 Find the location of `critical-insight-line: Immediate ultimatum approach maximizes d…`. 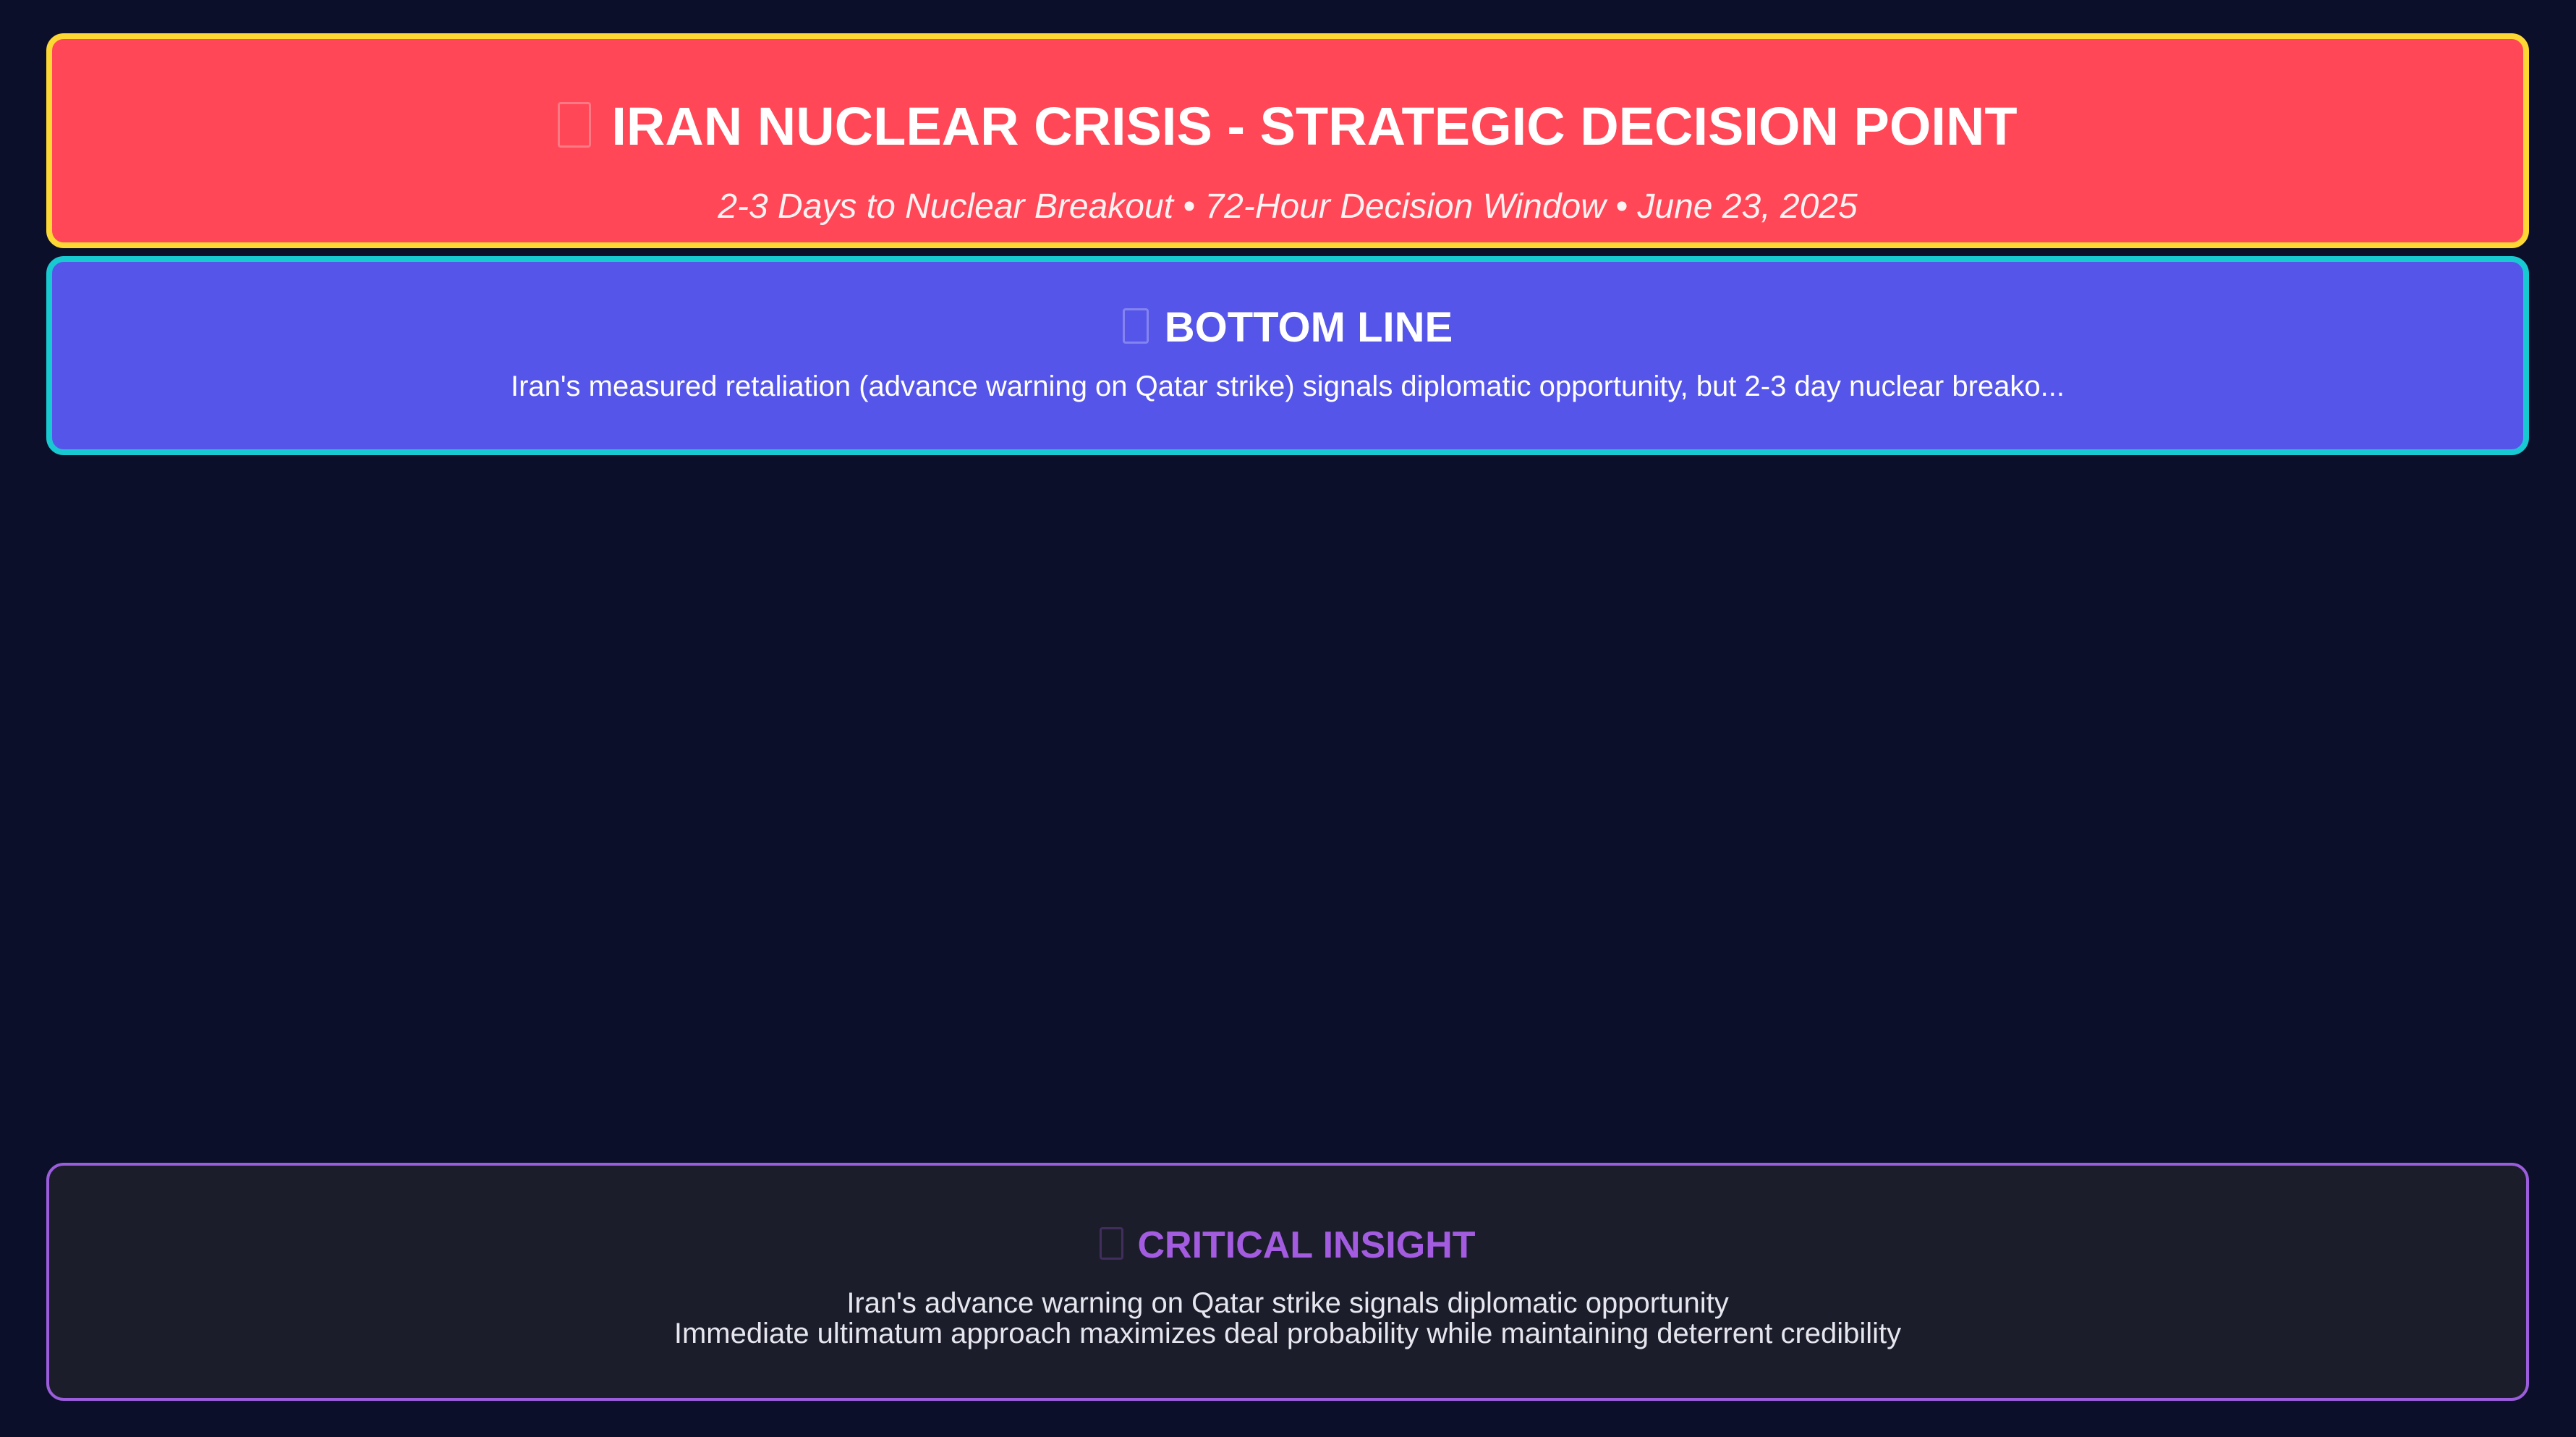

critical-insight-line: Immediate ultimatum approach maximizes d… is located at coordinates (1287, 1333).